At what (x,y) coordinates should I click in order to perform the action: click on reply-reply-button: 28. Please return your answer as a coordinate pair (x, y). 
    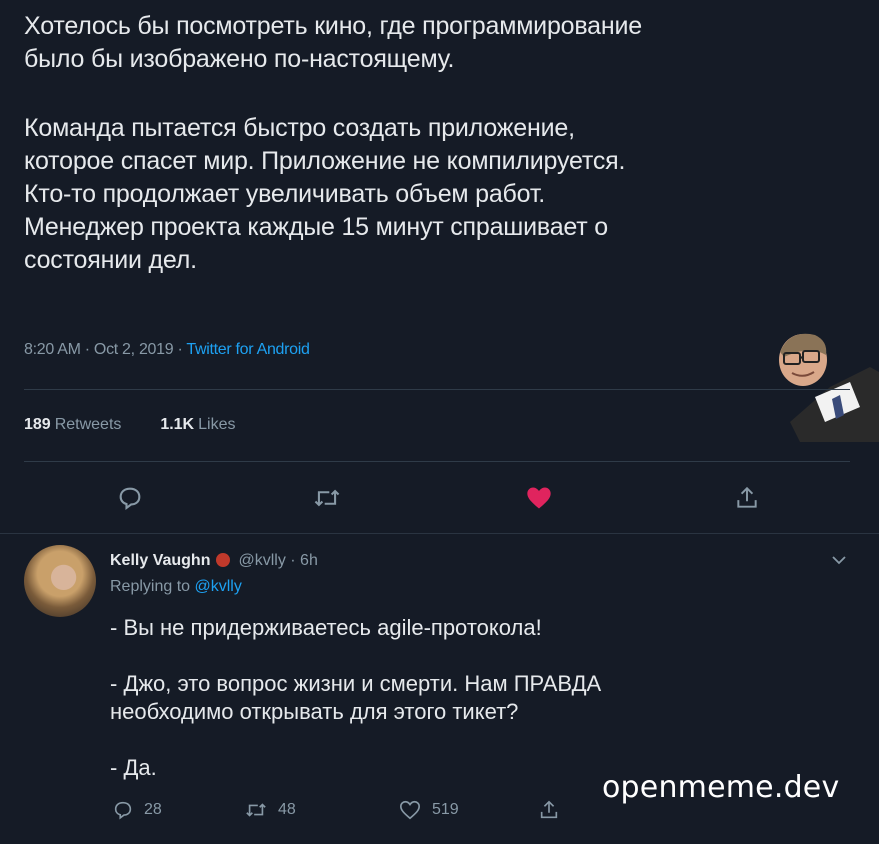
    Looking at the image, I should click on (137, 810).